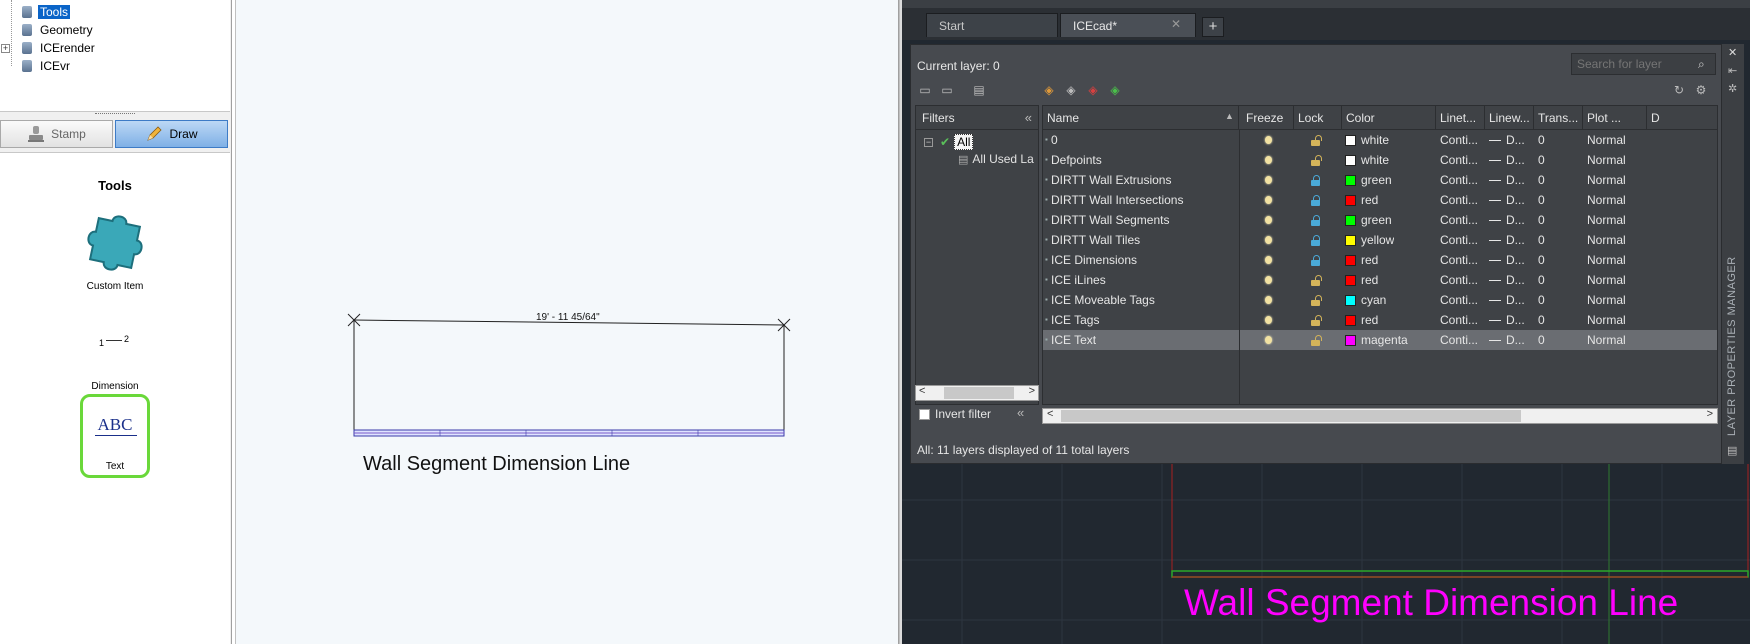  I want to click on new-property-filter-icon: ▭, so click(925, 90).